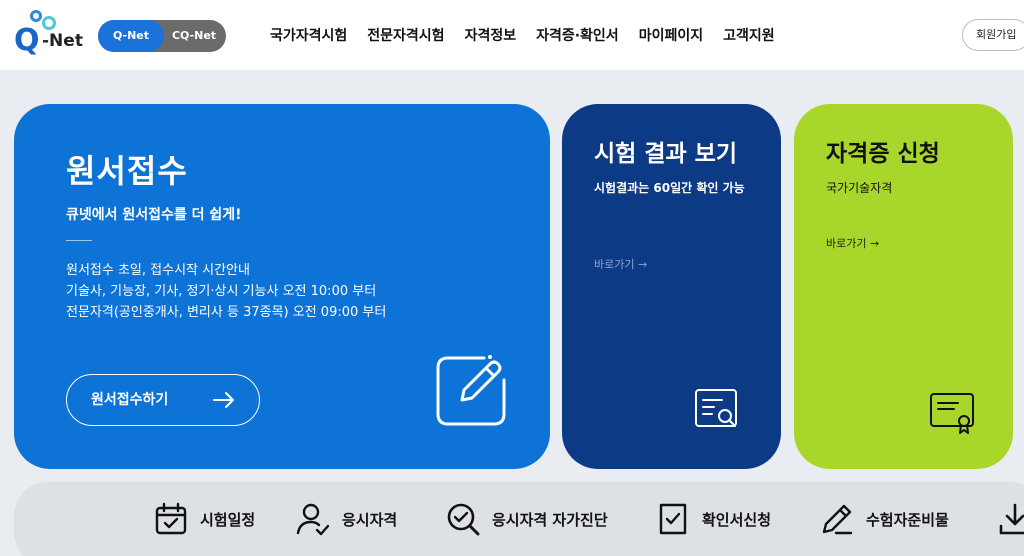 The image size is (1024, 556). What do you see at coordinates (313, 519) in the screenshot?
I see `user-check-icon` at bounding box center [313, 519].